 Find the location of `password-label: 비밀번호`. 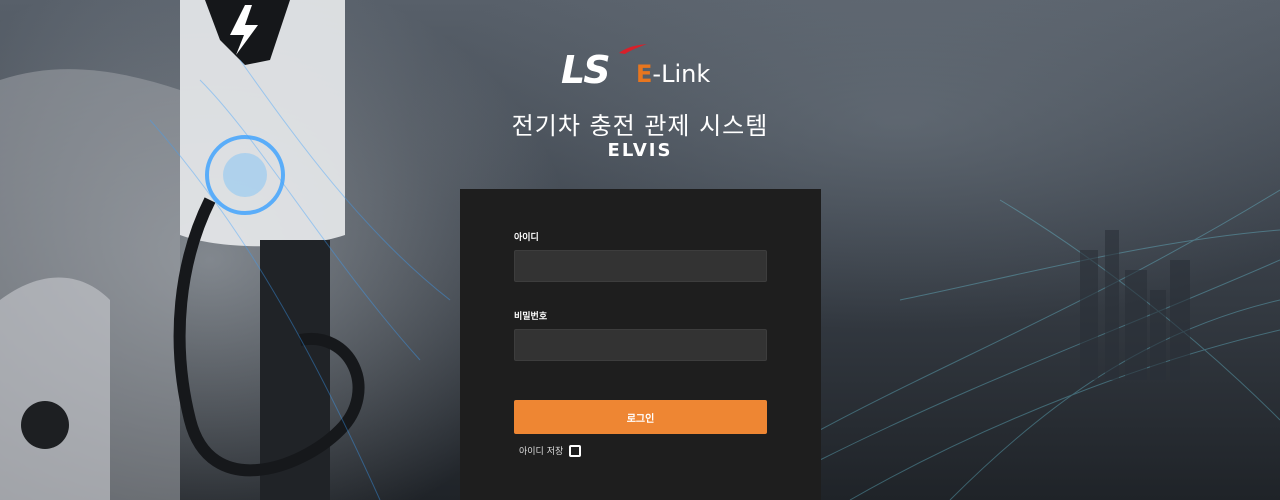

password-label: 비밀번호 is located at coordinates (531, 317).